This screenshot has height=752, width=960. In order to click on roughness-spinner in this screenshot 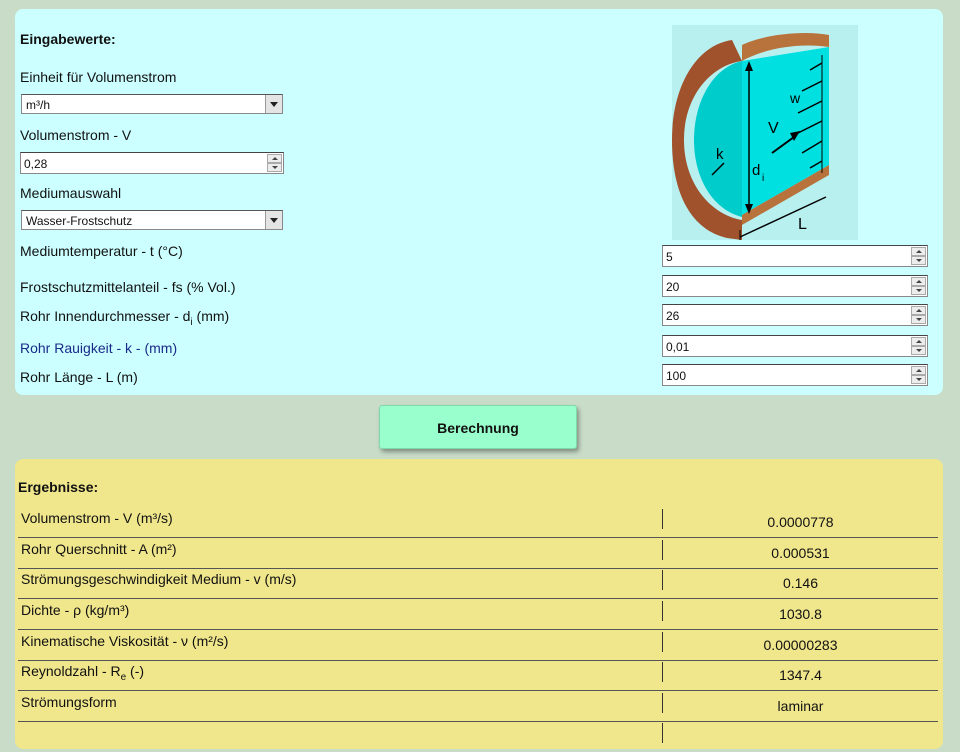, I will do `click(918, 346)`.